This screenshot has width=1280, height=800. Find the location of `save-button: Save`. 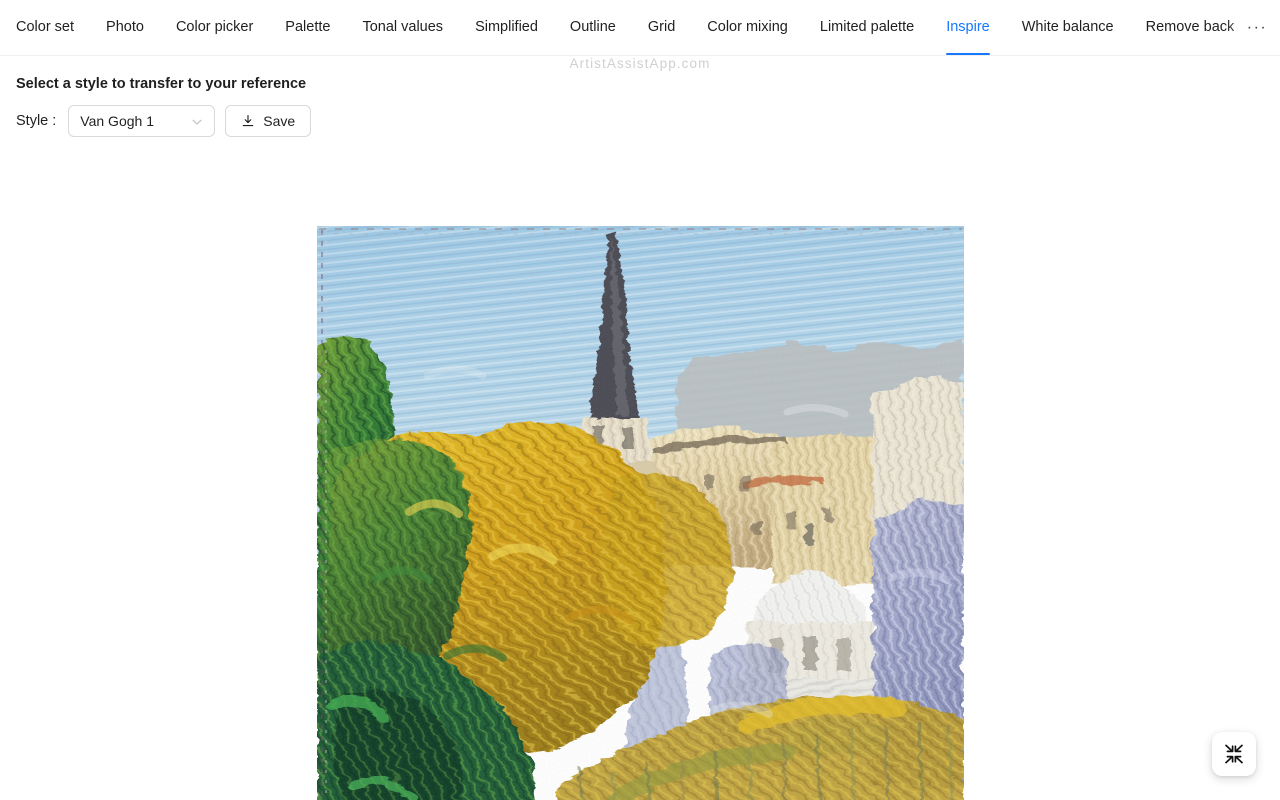

save-button: Save is located at coordinates (268, 121).